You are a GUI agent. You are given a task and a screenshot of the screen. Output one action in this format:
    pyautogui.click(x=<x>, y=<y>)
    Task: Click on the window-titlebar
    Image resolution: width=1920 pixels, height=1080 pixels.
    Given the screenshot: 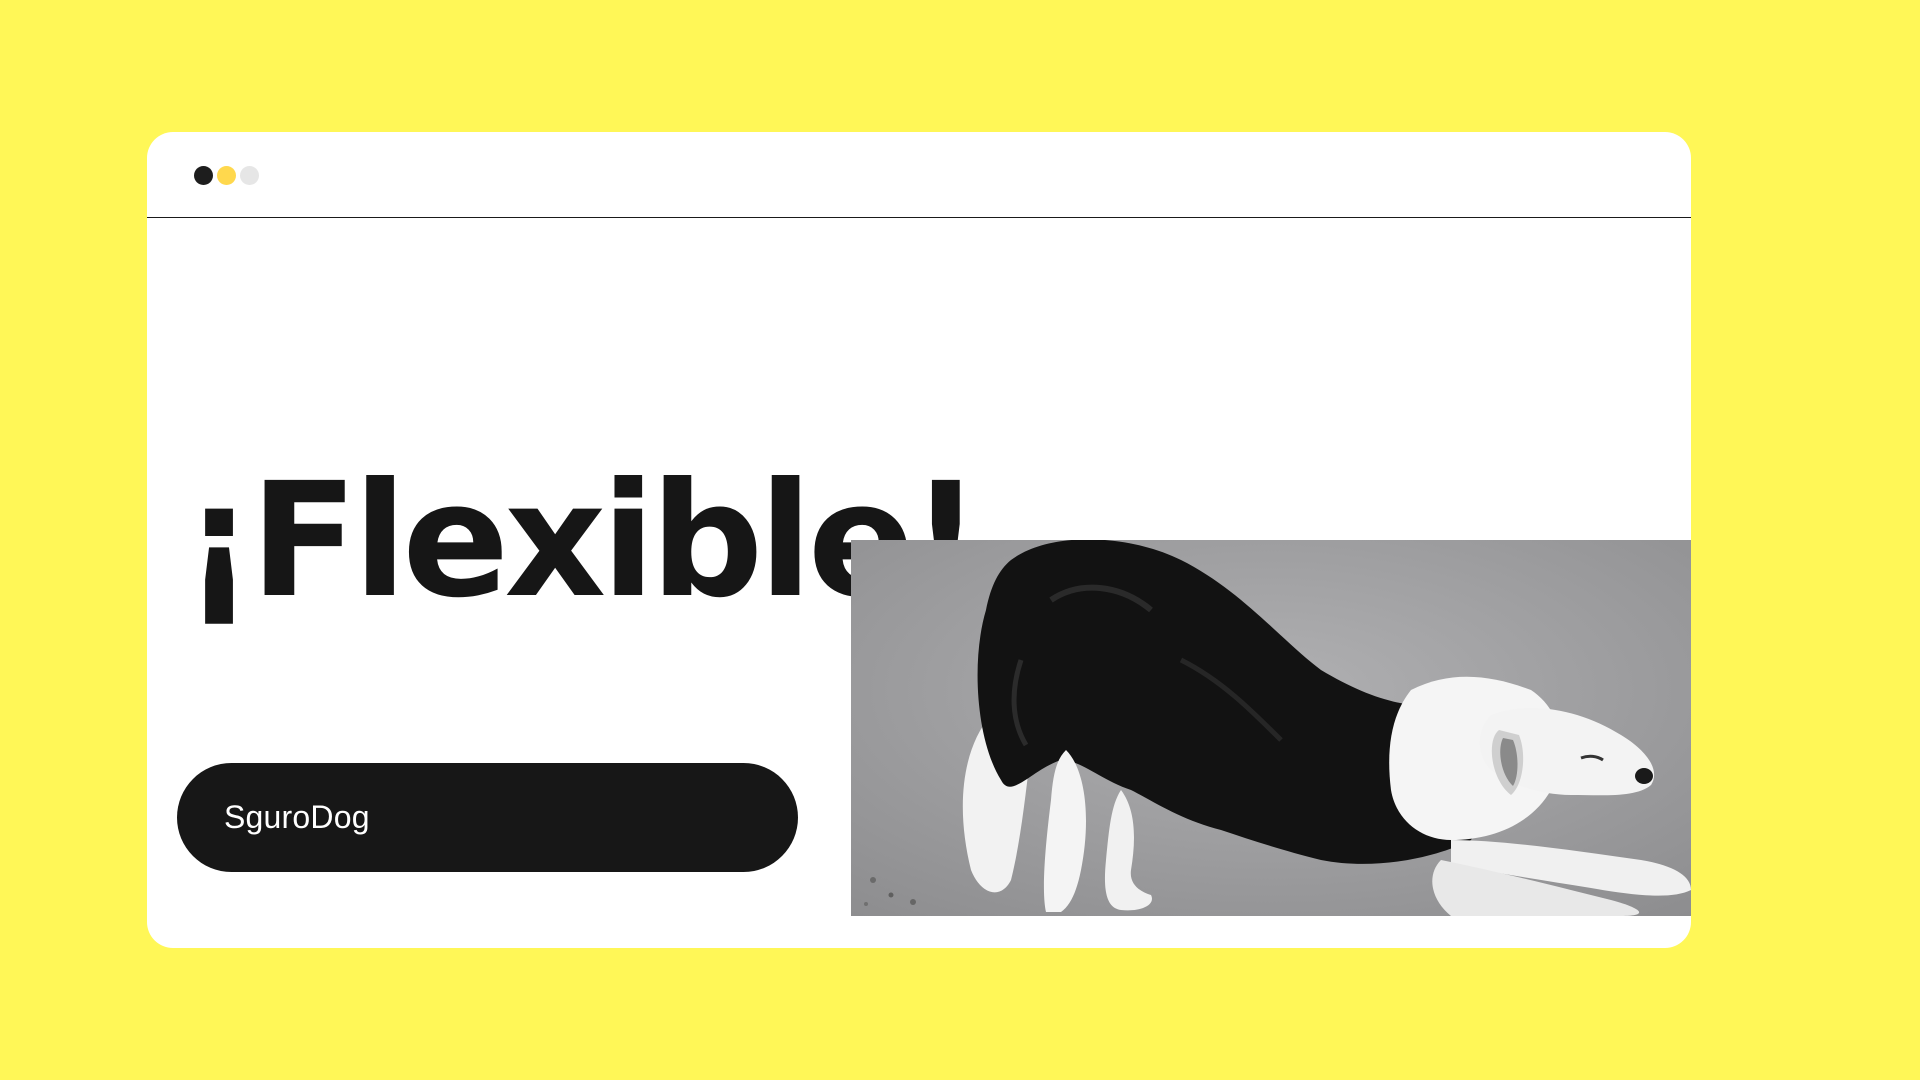 What is the action you would take?
    pyautogui.click(x=919, y=175)
    